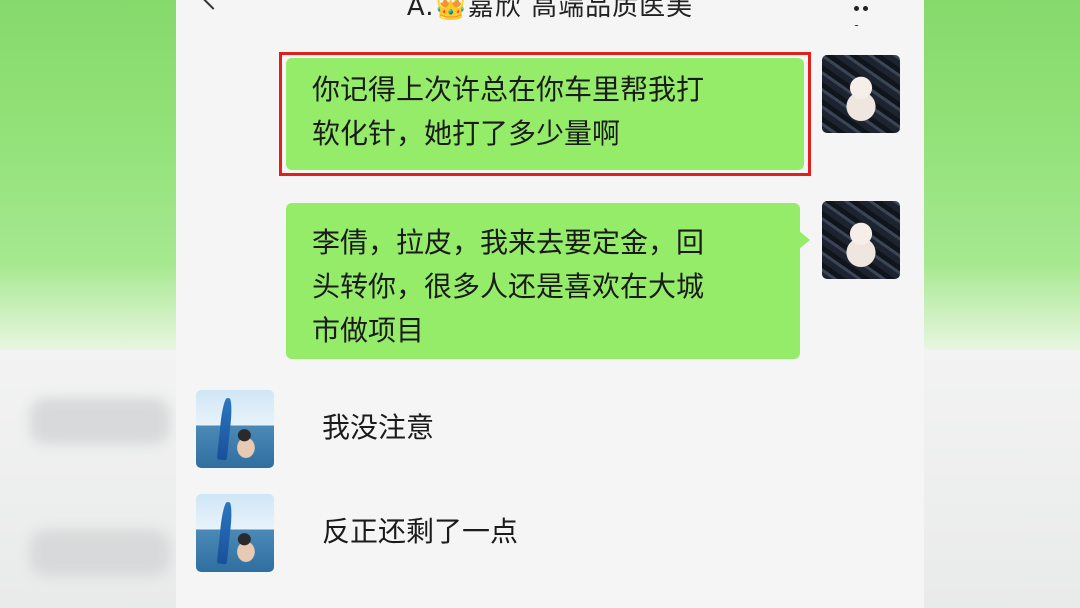 The height and width of the screenshot is (608, 1080). Describe the element at coordinates (867, 13) in the screenshot. I see `more-icon` at that location.